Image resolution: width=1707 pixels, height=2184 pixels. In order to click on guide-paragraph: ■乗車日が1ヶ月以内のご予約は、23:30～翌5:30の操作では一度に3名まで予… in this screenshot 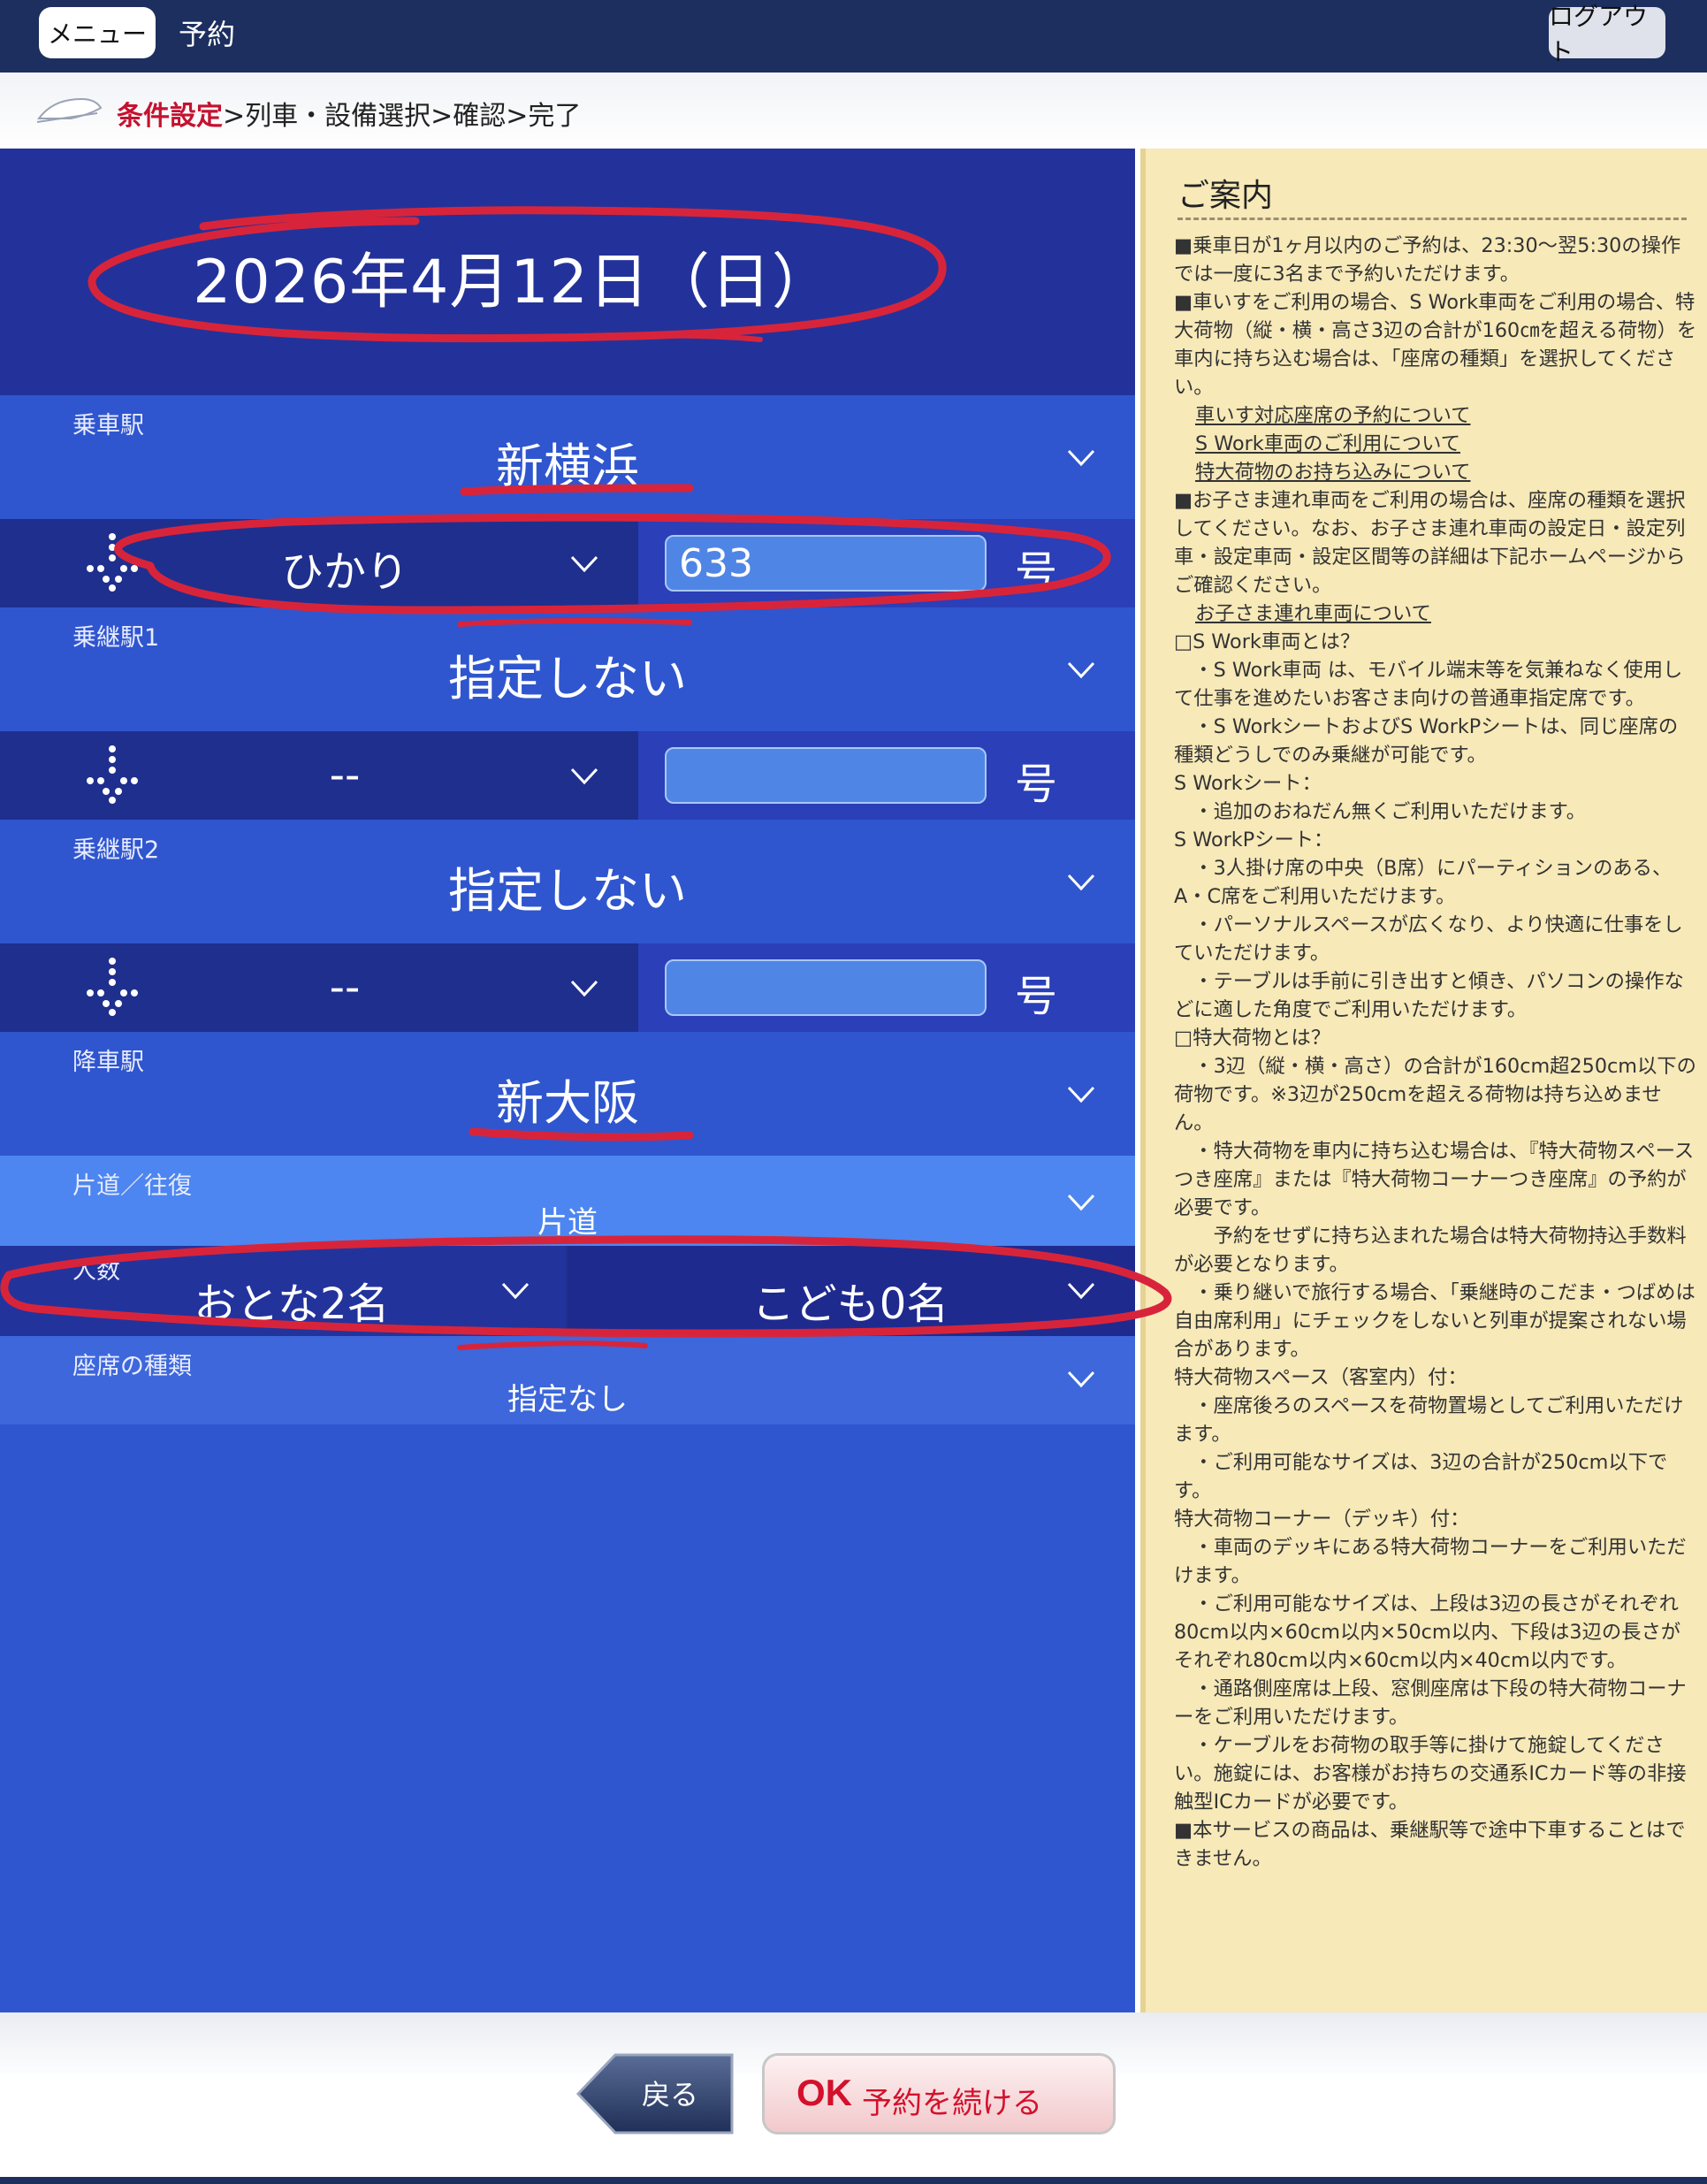, I will do `click(1427, 260)`.